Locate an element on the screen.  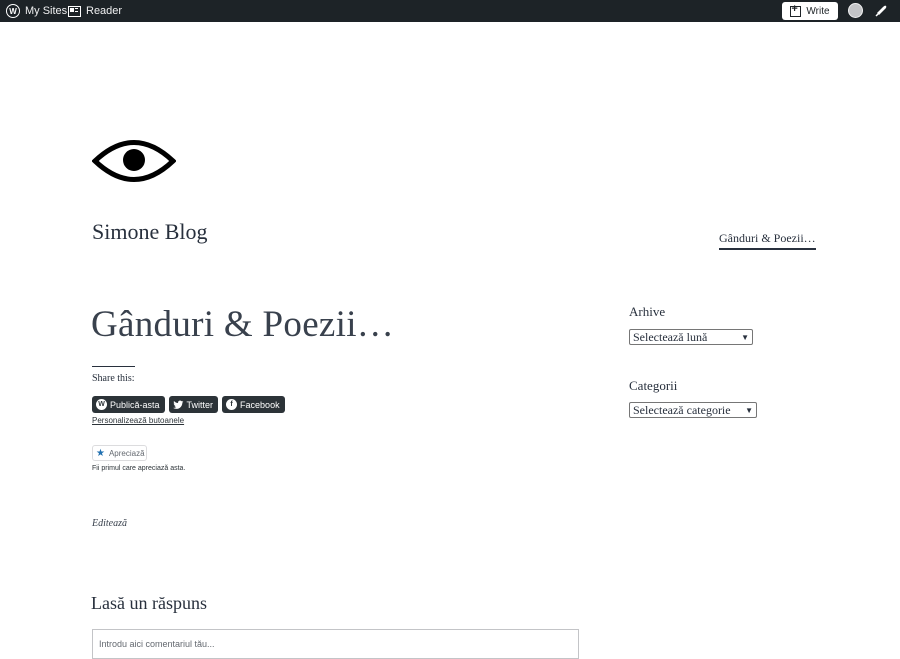
share-title: Share this: is located at coordinates (113, 378).